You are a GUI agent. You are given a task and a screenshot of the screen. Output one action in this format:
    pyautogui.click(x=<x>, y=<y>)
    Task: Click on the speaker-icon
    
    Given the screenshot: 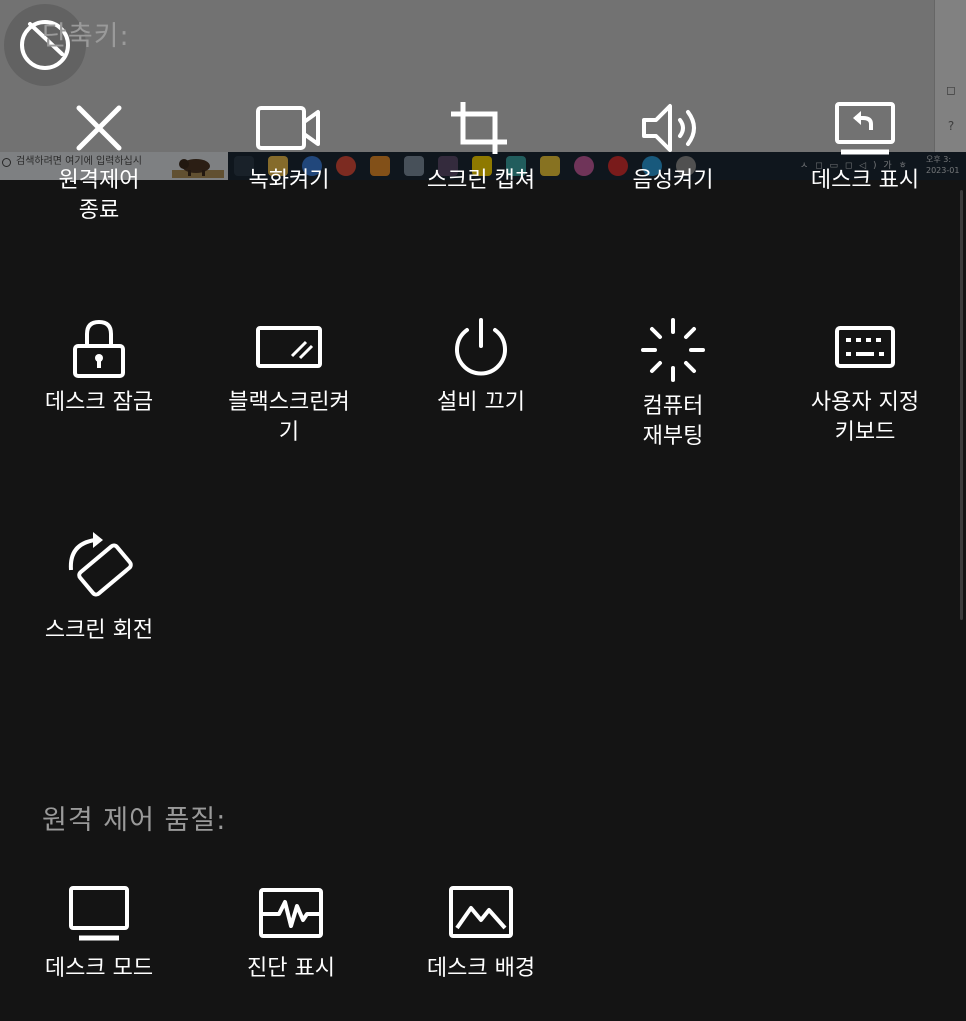 What is the action you would take?
    pyautogui.click(x=669, y=128)
    